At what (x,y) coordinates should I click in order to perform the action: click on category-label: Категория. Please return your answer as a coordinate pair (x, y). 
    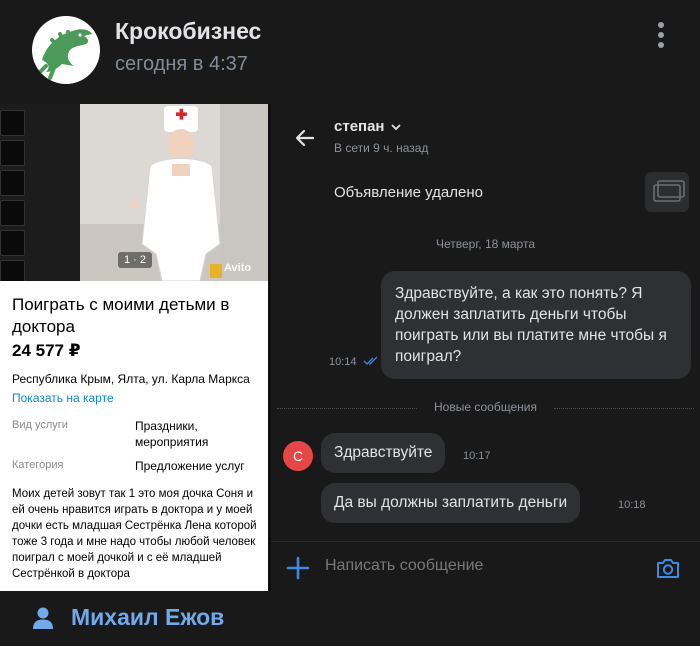
    Looking at the image, I should click on (38, 465).